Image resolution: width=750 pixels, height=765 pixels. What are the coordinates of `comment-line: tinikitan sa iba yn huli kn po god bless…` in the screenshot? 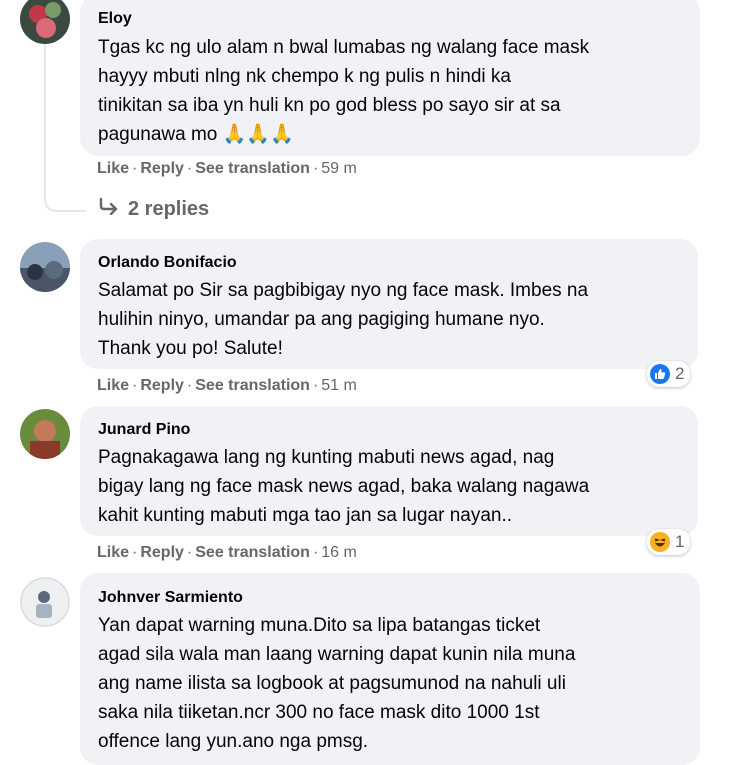 It's located at (329, 105).